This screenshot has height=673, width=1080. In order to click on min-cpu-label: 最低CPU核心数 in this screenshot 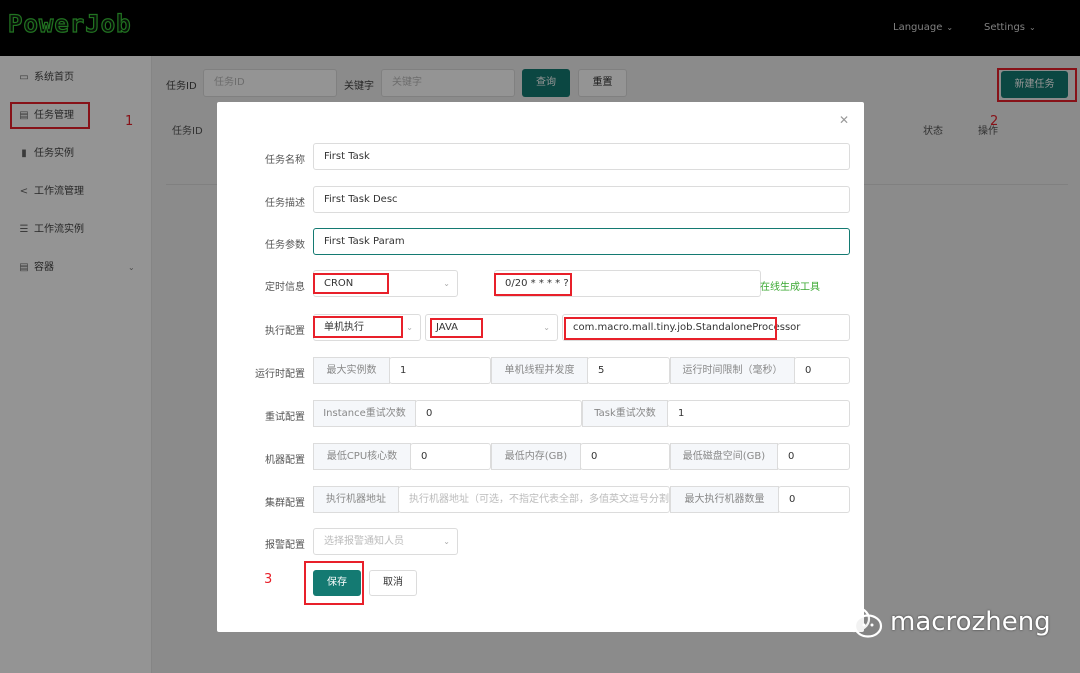, I will do `click(362, 456)`.